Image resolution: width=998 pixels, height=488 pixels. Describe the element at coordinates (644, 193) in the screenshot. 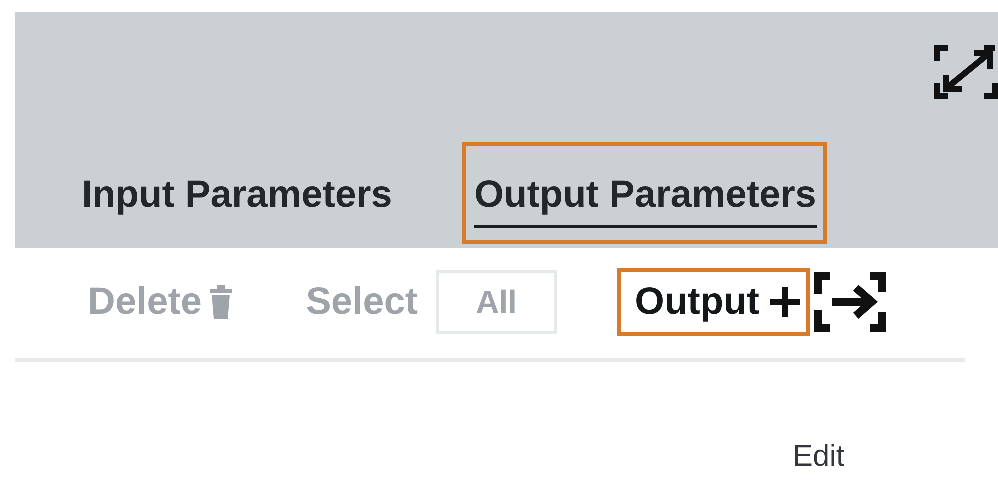

I see `tab: Output Parameters` at that location.